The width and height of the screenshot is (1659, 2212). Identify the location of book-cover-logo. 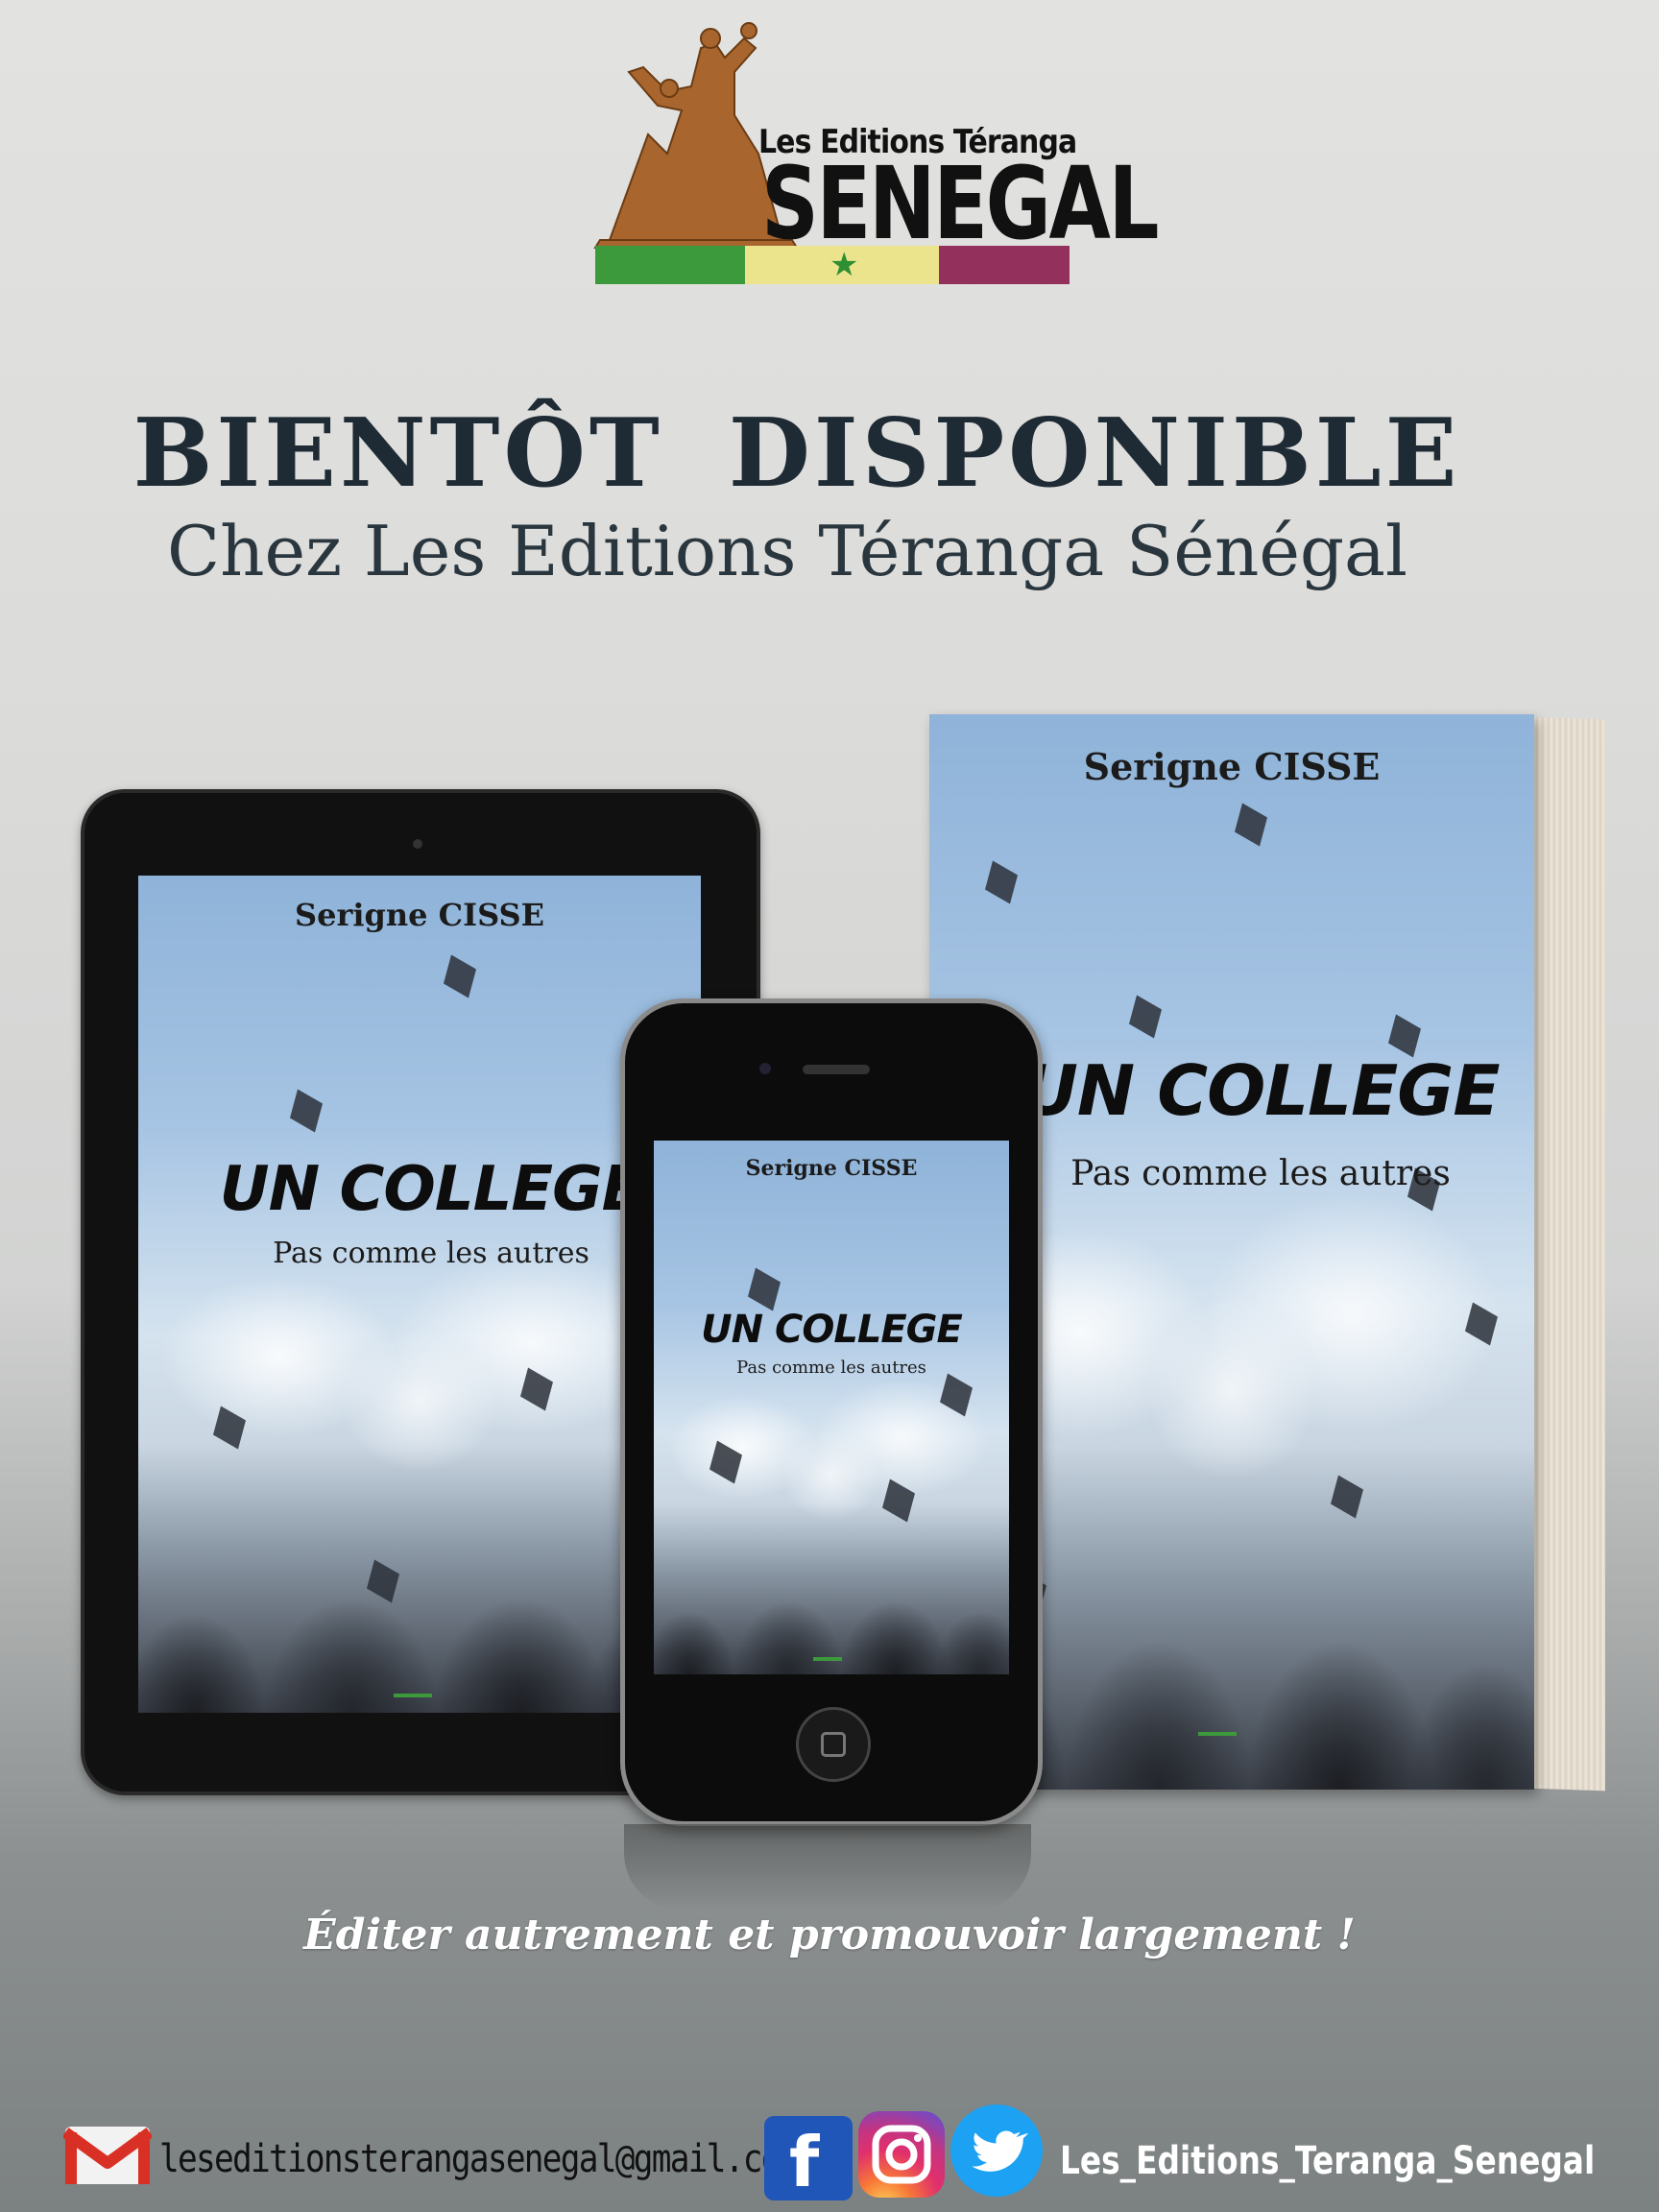
(1217, 1724).